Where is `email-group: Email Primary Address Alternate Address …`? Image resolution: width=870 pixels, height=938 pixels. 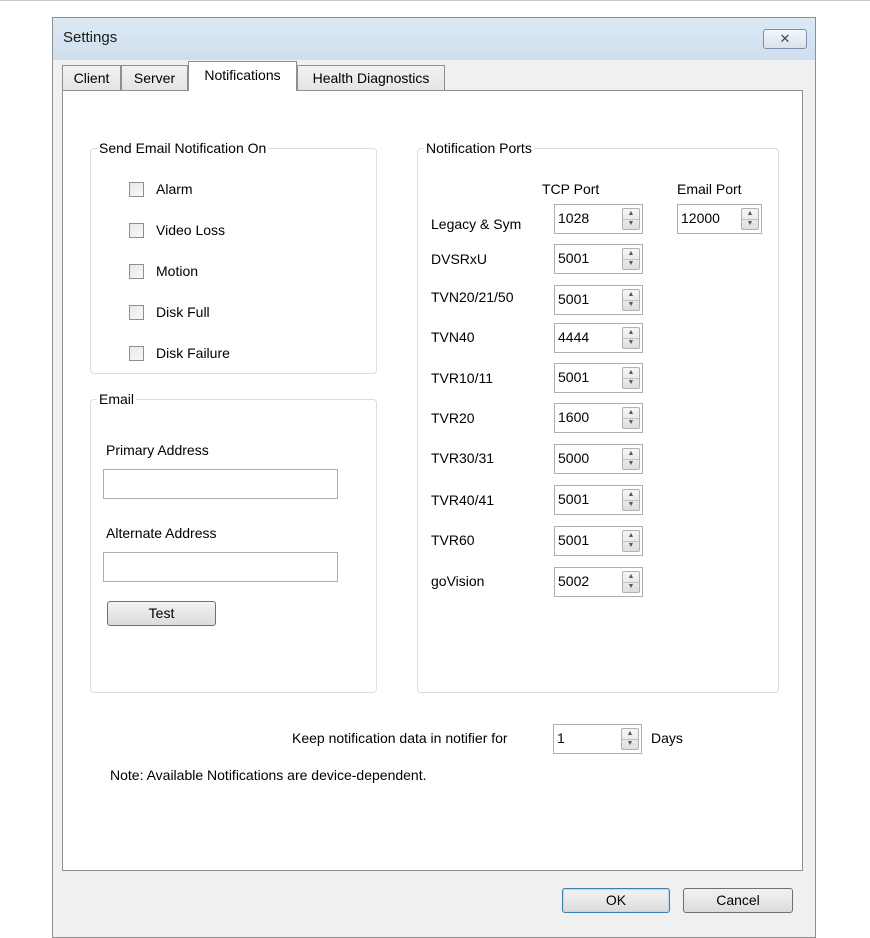
email-group: Email Primary Address Alternate Address … is located at coordinates (233, 541).